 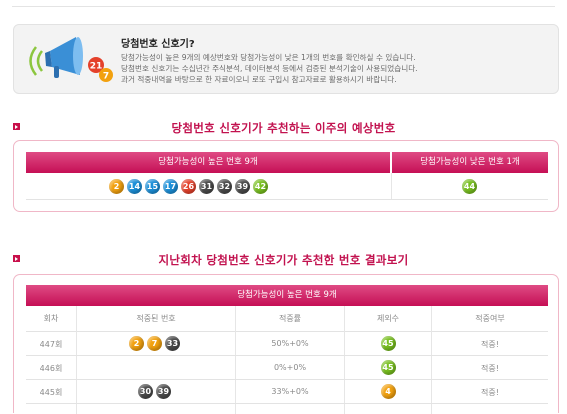 What do you see at coordinates (71, 59) in the screenshot?
I see `megaphone-icon: 21 7` at bounding box center [71, 59].